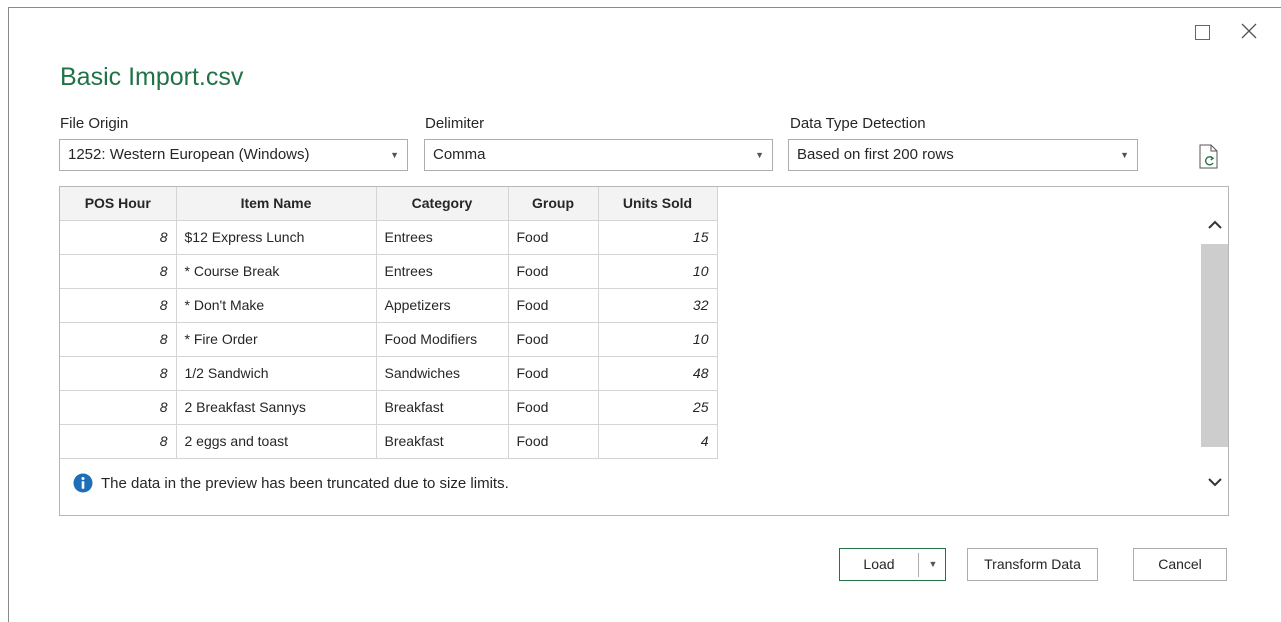 The height and width of the screenshot is (622, 1281). Describe the element at coordinates (459, 154) in the screenshot. I see `delimiter-value: Comma` at that location.